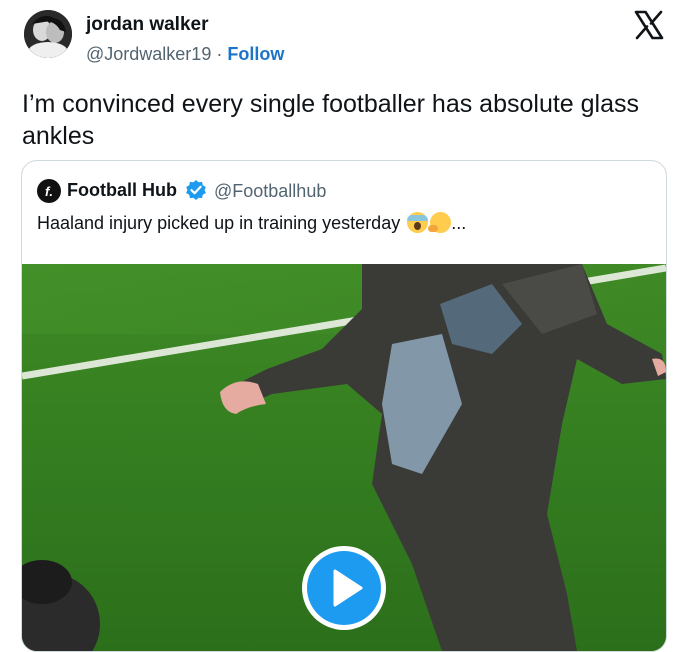 The height and width of the screenshot is (652, 678). Describe the element at coordinates (122, 190) in the screenshot. I see `quoted-author-name: Football Hub` at that location.